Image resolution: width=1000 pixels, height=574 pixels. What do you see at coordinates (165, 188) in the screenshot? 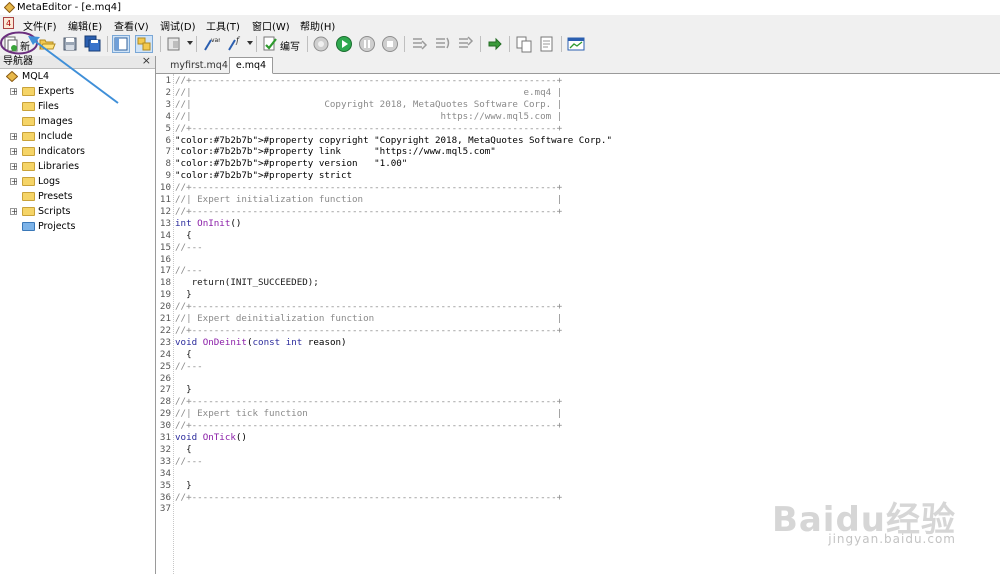
I see `line-number: 10` at bounding box center [165, 188].